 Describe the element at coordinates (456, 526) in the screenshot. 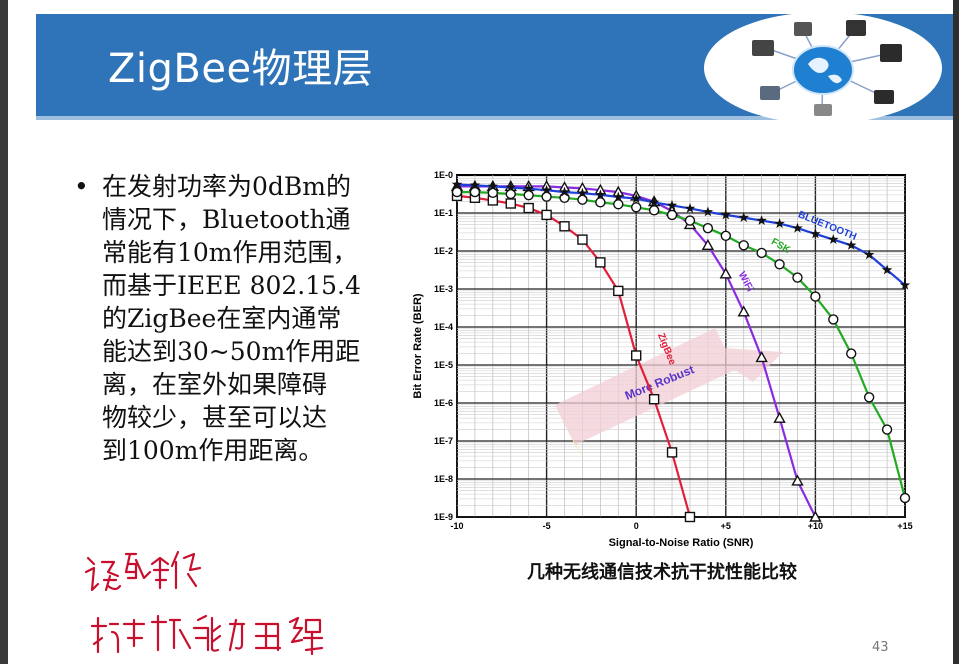

I see `x-tick-label: -10` at that location.